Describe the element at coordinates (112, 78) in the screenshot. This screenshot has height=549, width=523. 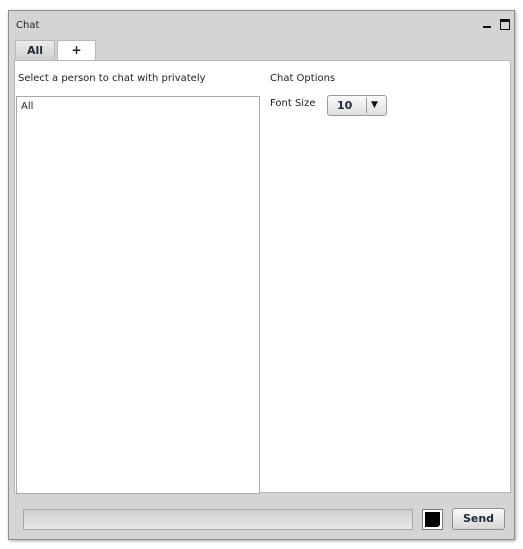
I see `people-list-label: Select a person to chat with privately` at that location.